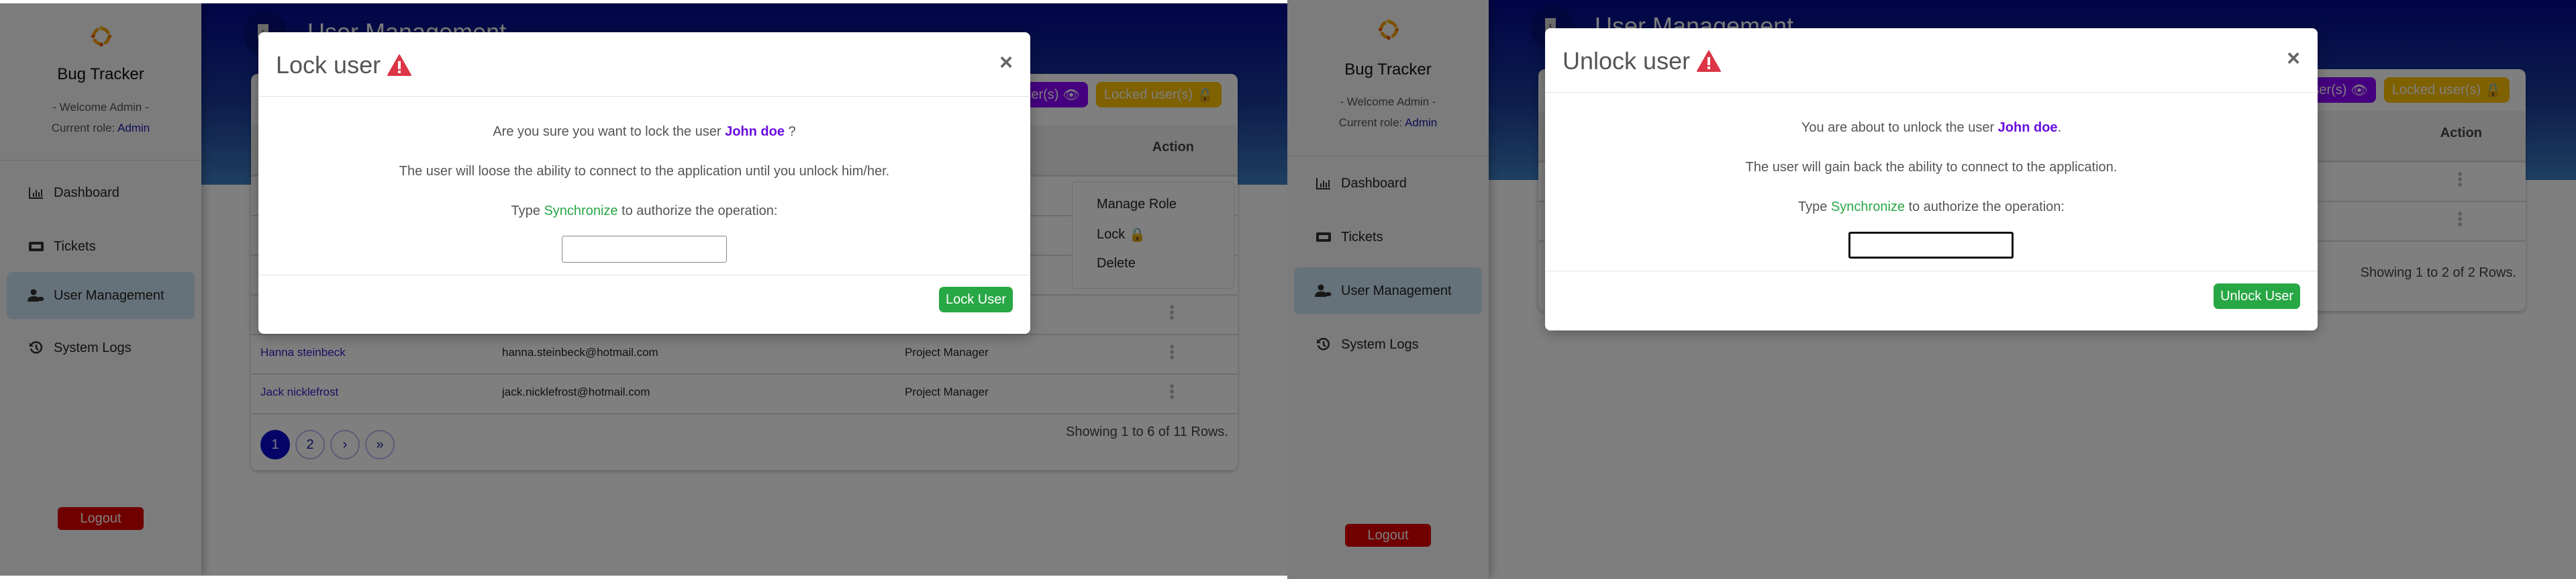  Describe the element at coordinates (1931, 60) in the screenshot. I see `modal-header: Unlock user ×` at that location.